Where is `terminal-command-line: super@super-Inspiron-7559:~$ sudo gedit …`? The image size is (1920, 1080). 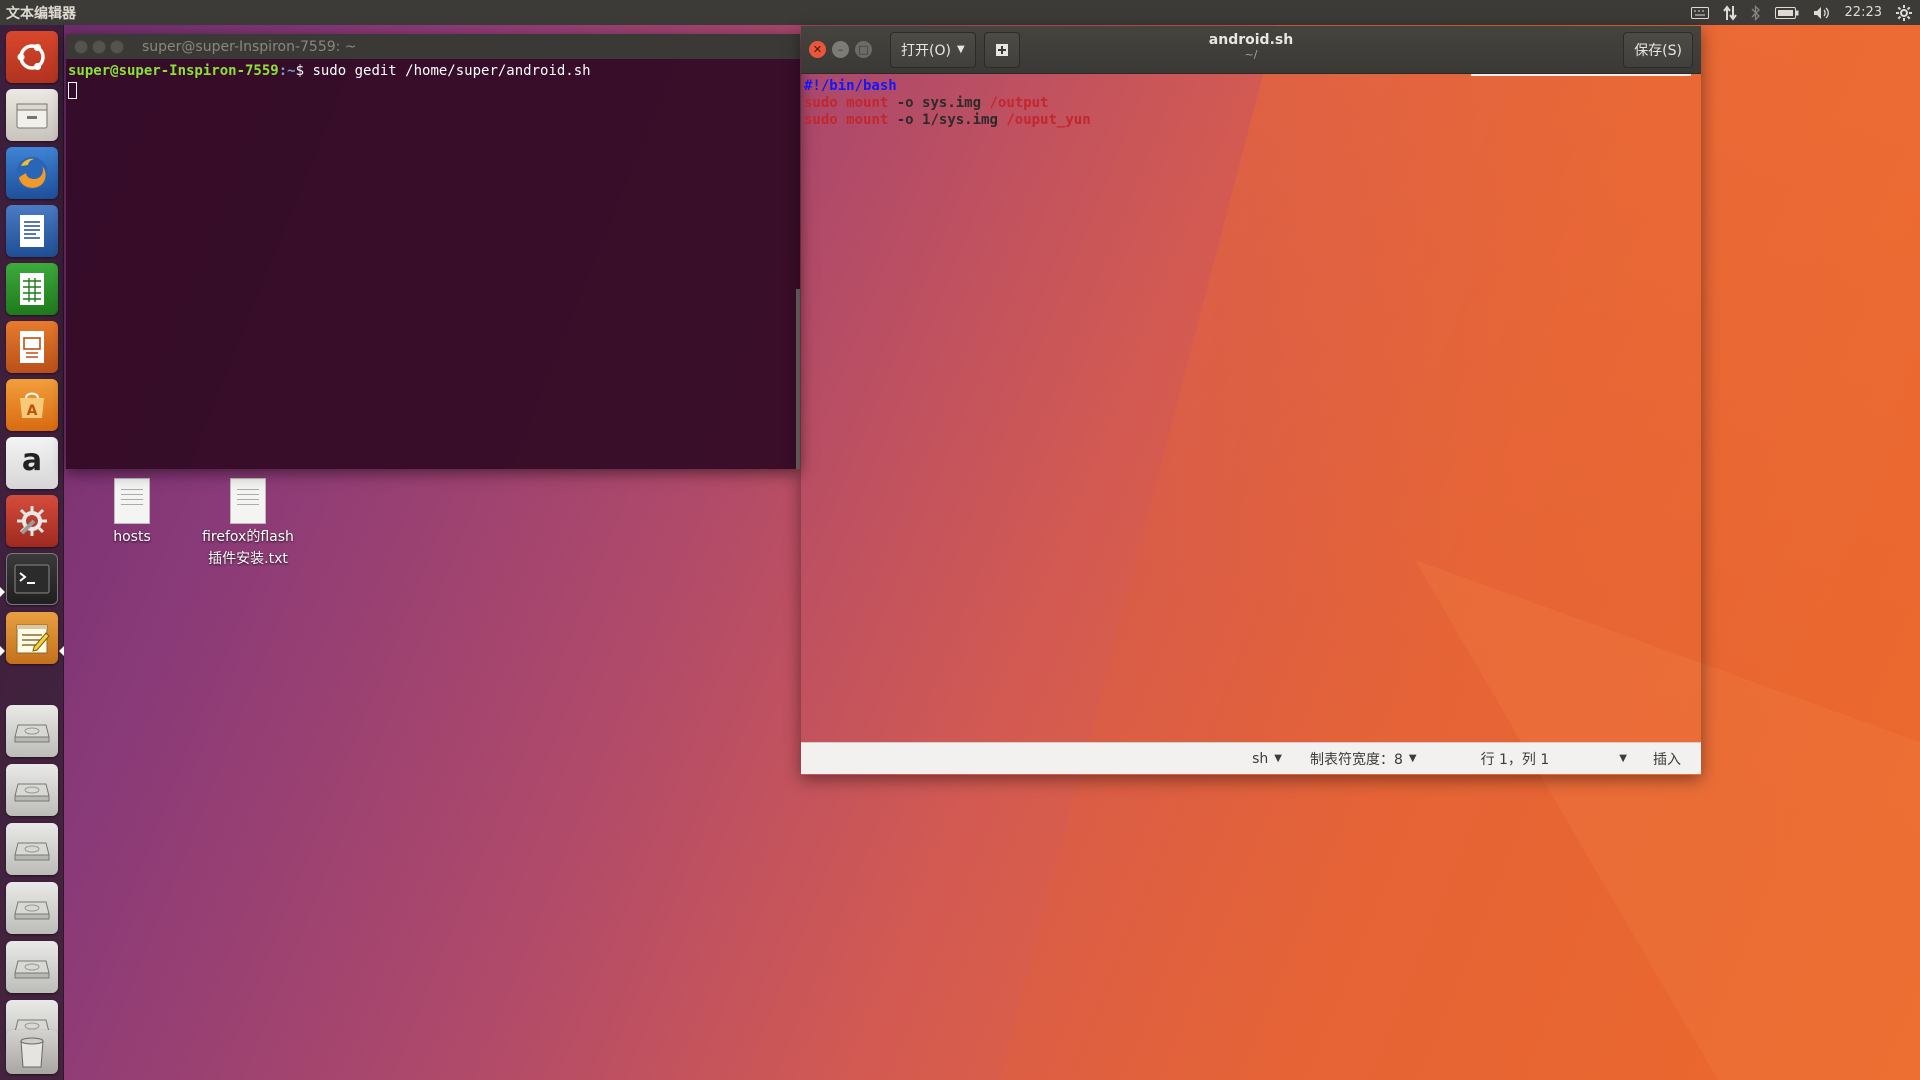
terminal-command-line: super@super-Inspiron-7559:~$ sudo gedit … is located at coordinates (433, 71).